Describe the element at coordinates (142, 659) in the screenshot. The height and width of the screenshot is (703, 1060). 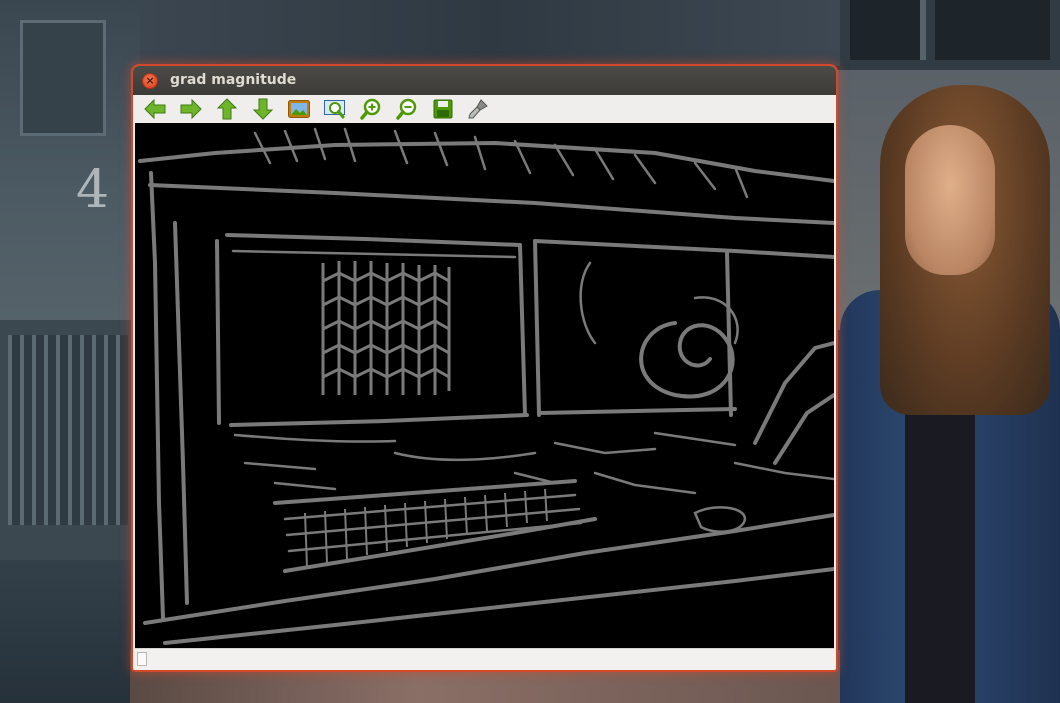
I see `status-grip` at that location.